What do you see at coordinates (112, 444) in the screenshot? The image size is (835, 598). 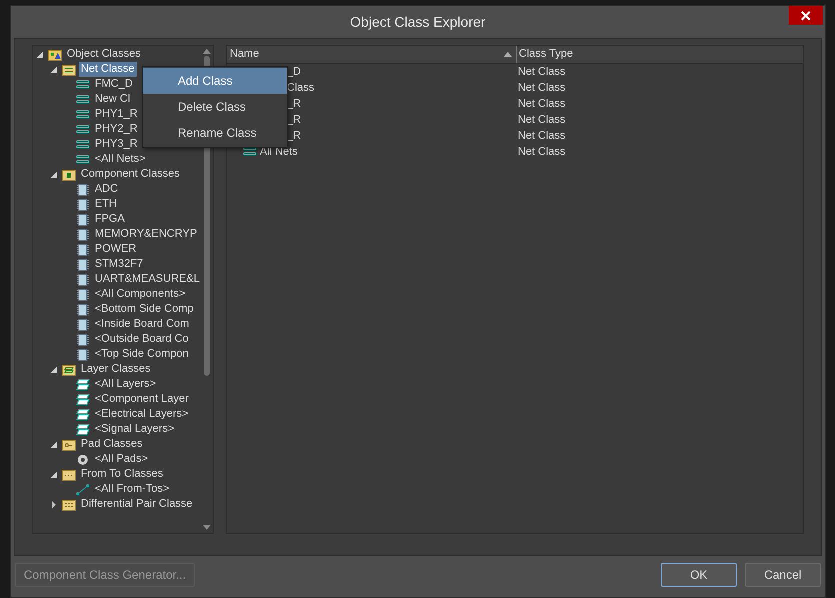 I see `tree-item: Pad Classes` at bounding box center [112, 444].